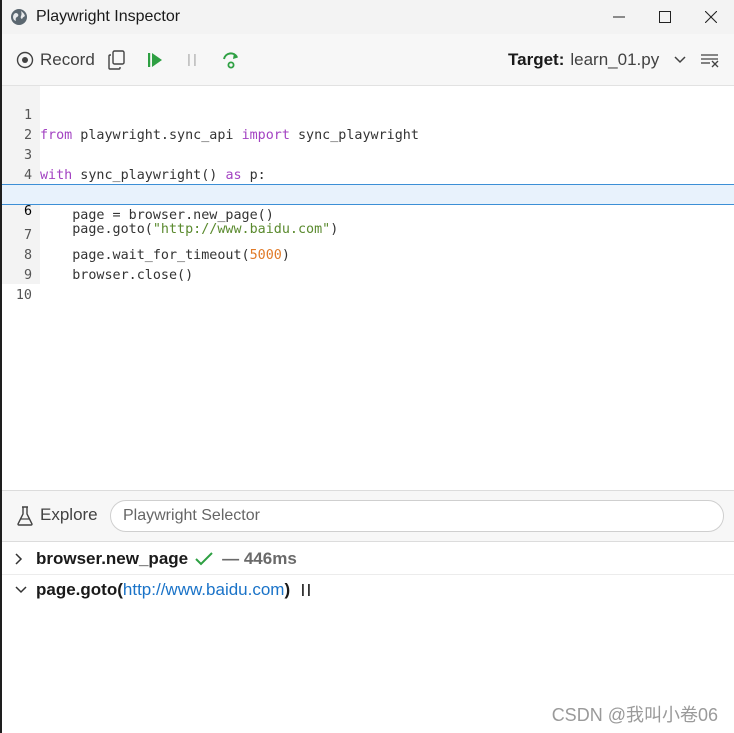 The height and width of the screenshot is (733, 734). I want to click on copy-button, so click(117, 60).